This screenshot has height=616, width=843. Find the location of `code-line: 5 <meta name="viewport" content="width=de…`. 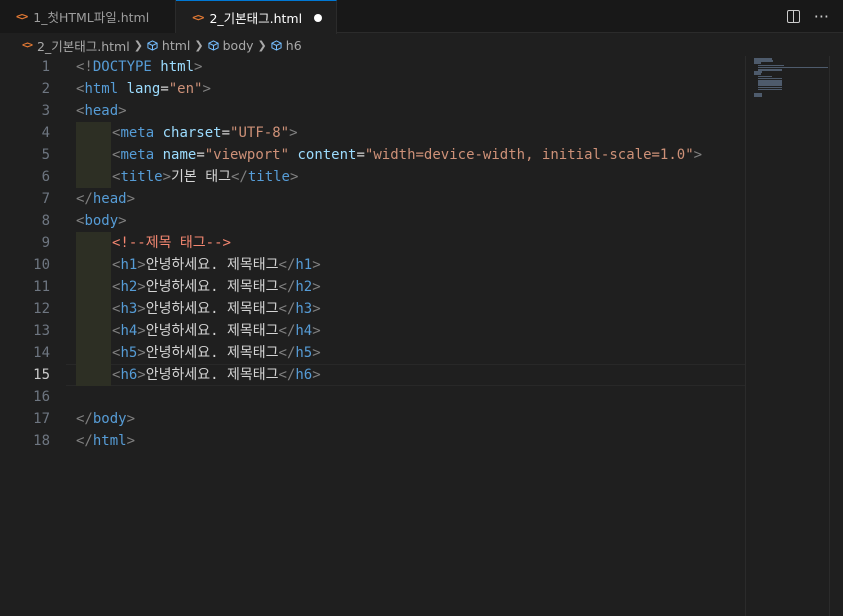

code-line: 5 <meta name="viewport" content="width=de… is located at coordinates (372, 155).